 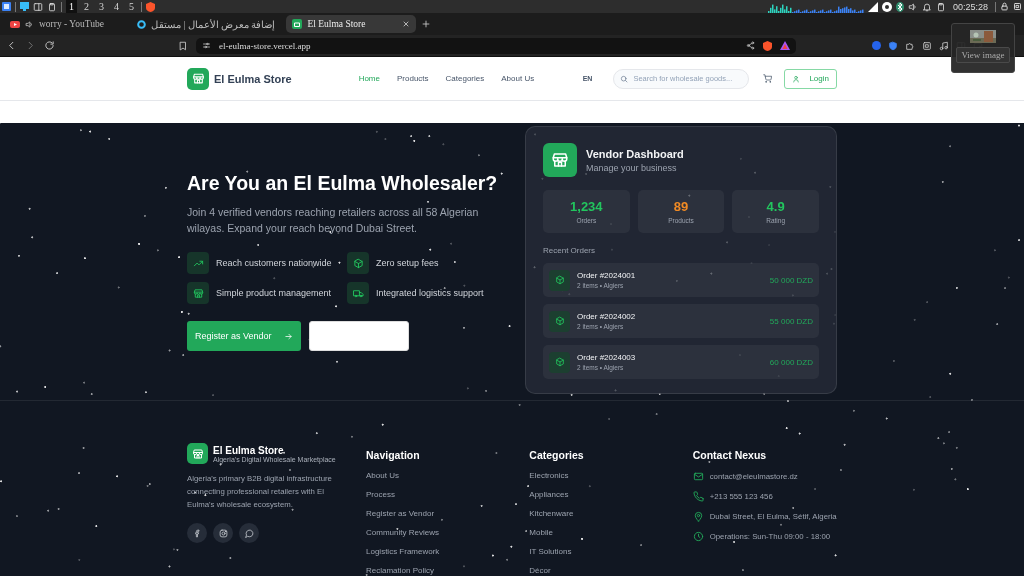 I want to click on feature-label: Integrated logistics support, so click(x=430, y=293).